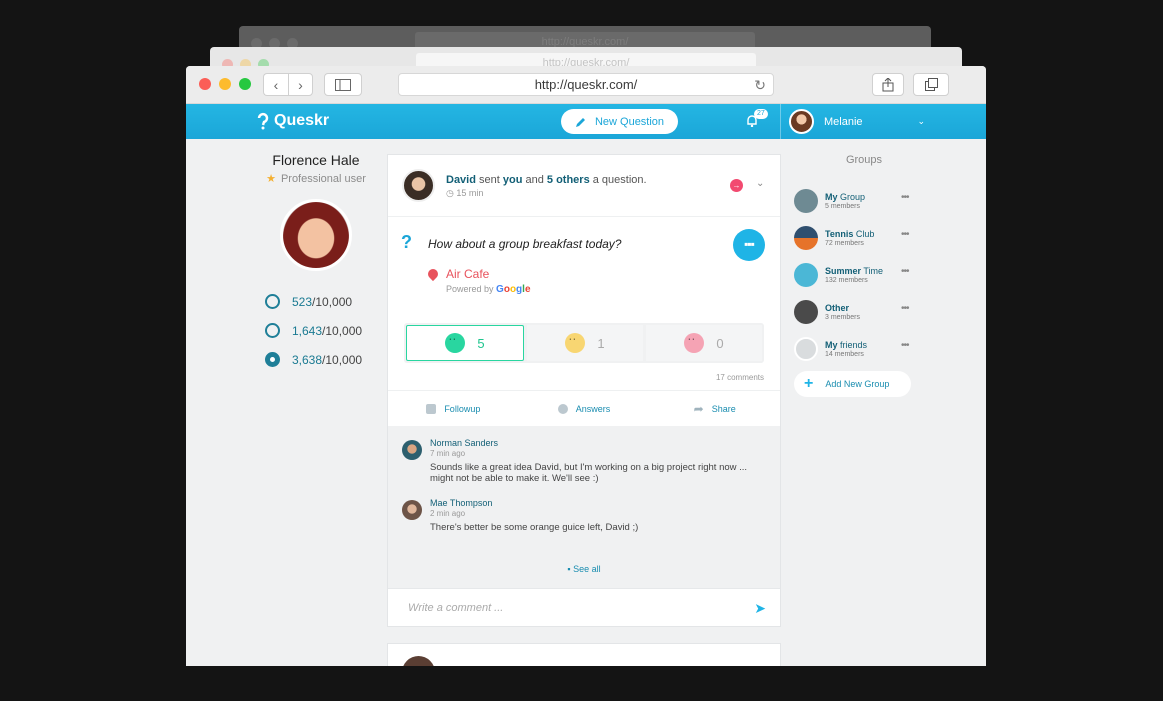  I want to click on group-name-bold: Tennis, so click(839, 233).